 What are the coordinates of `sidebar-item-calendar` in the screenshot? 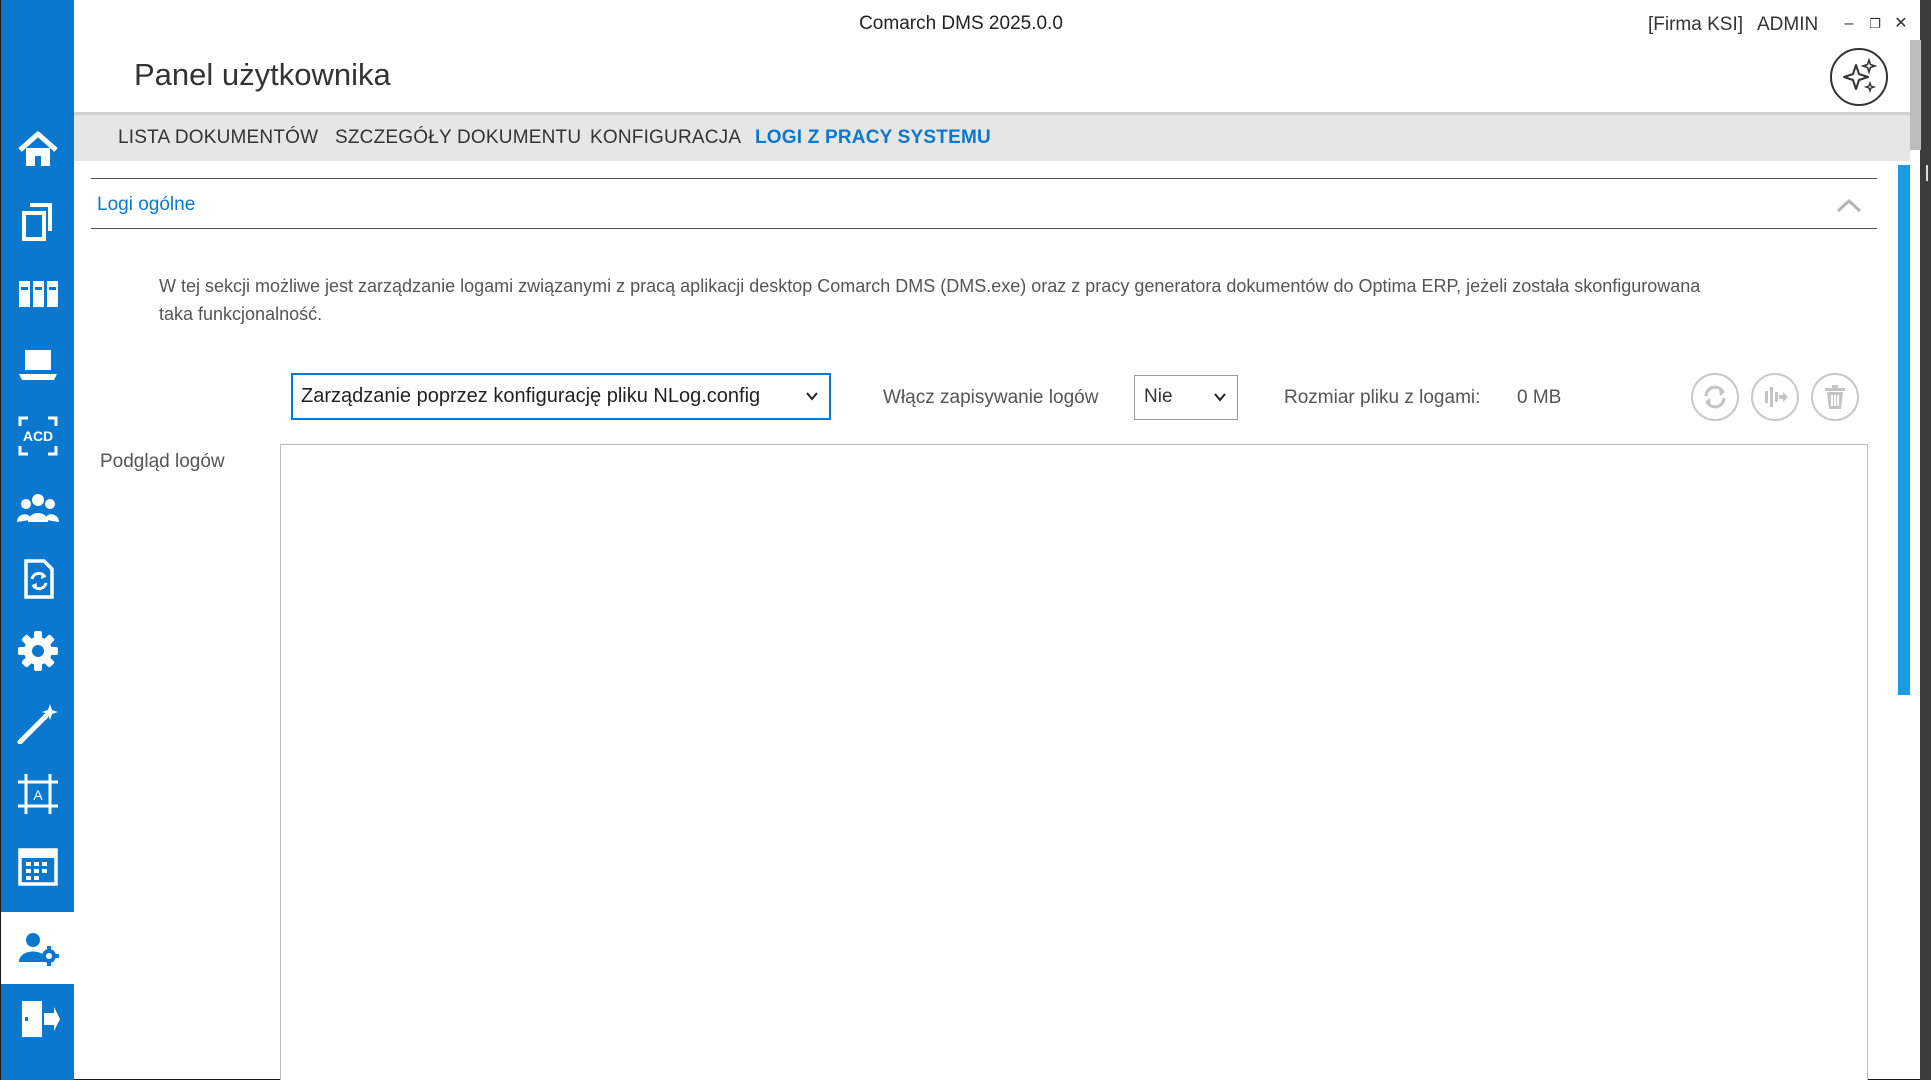 It's located at (37, 866).